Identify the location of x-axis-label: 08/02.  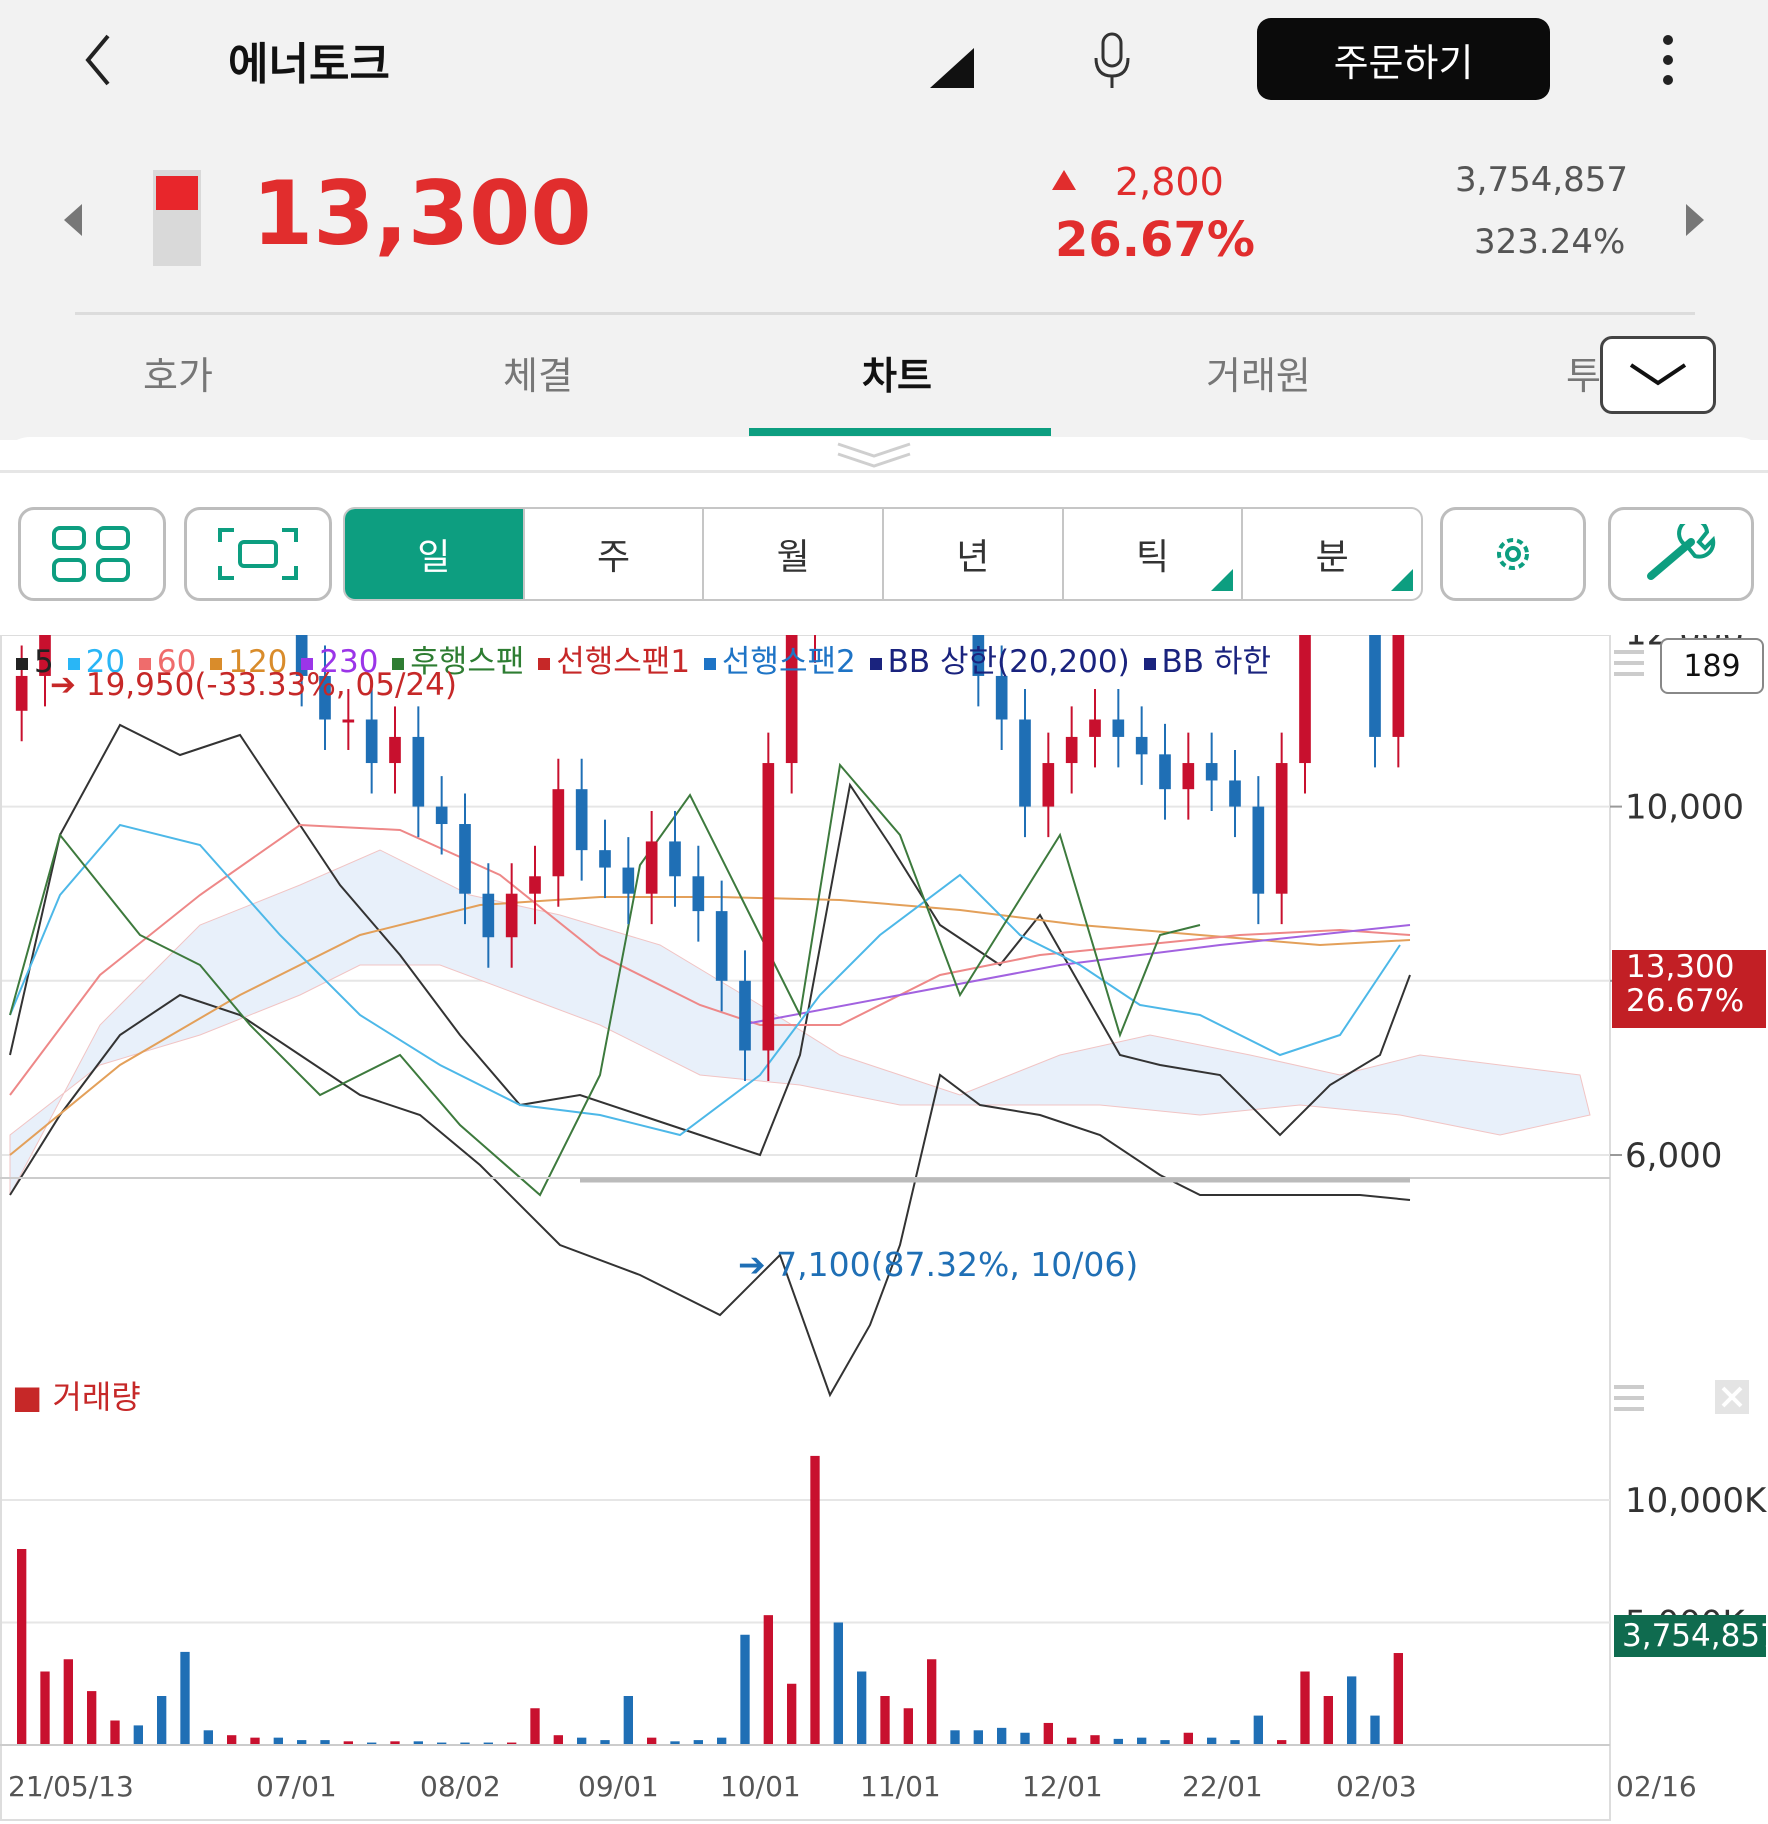
(460, 1786).